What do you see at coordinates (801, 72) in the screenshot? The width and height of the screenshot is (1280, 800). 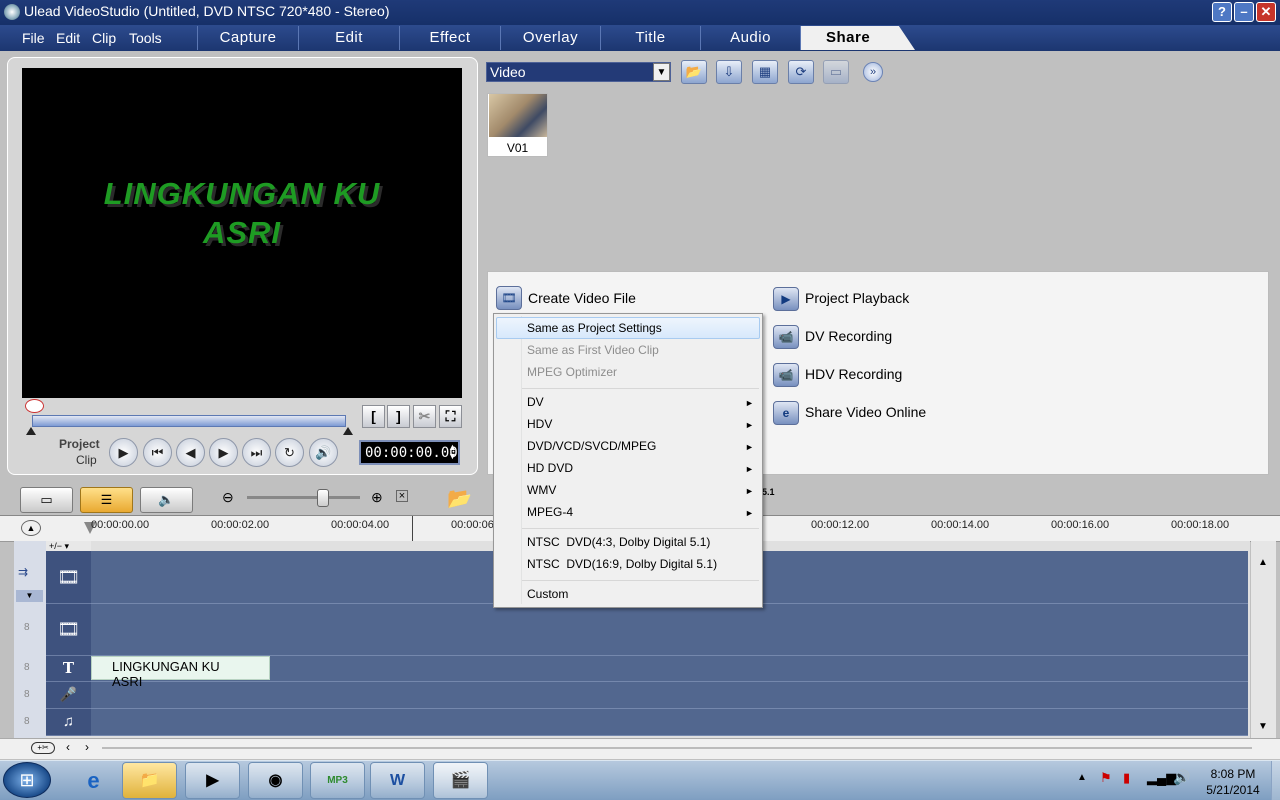 I see `rotate-icon: ⟳` at bounding box center [801, 72].